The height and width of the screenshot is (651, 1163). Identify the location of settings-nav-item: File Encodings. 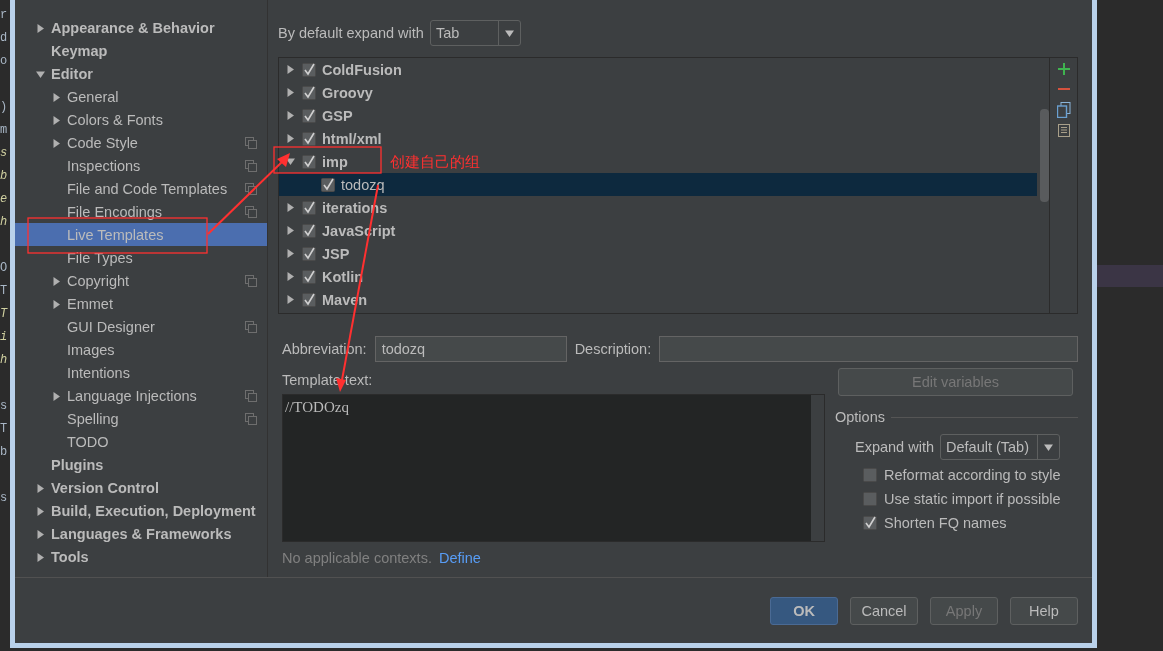
(141, 211).